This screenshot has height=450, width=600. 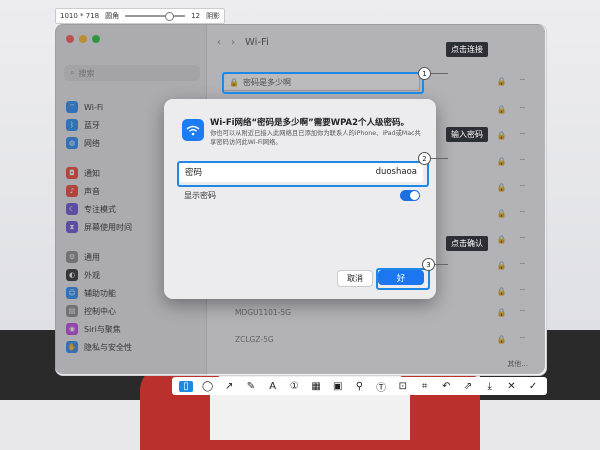 What do you see at coordinates (200, 195) in the screenshot?
I see `show-password-label: 显示密码` at bounding box center [200, 195].